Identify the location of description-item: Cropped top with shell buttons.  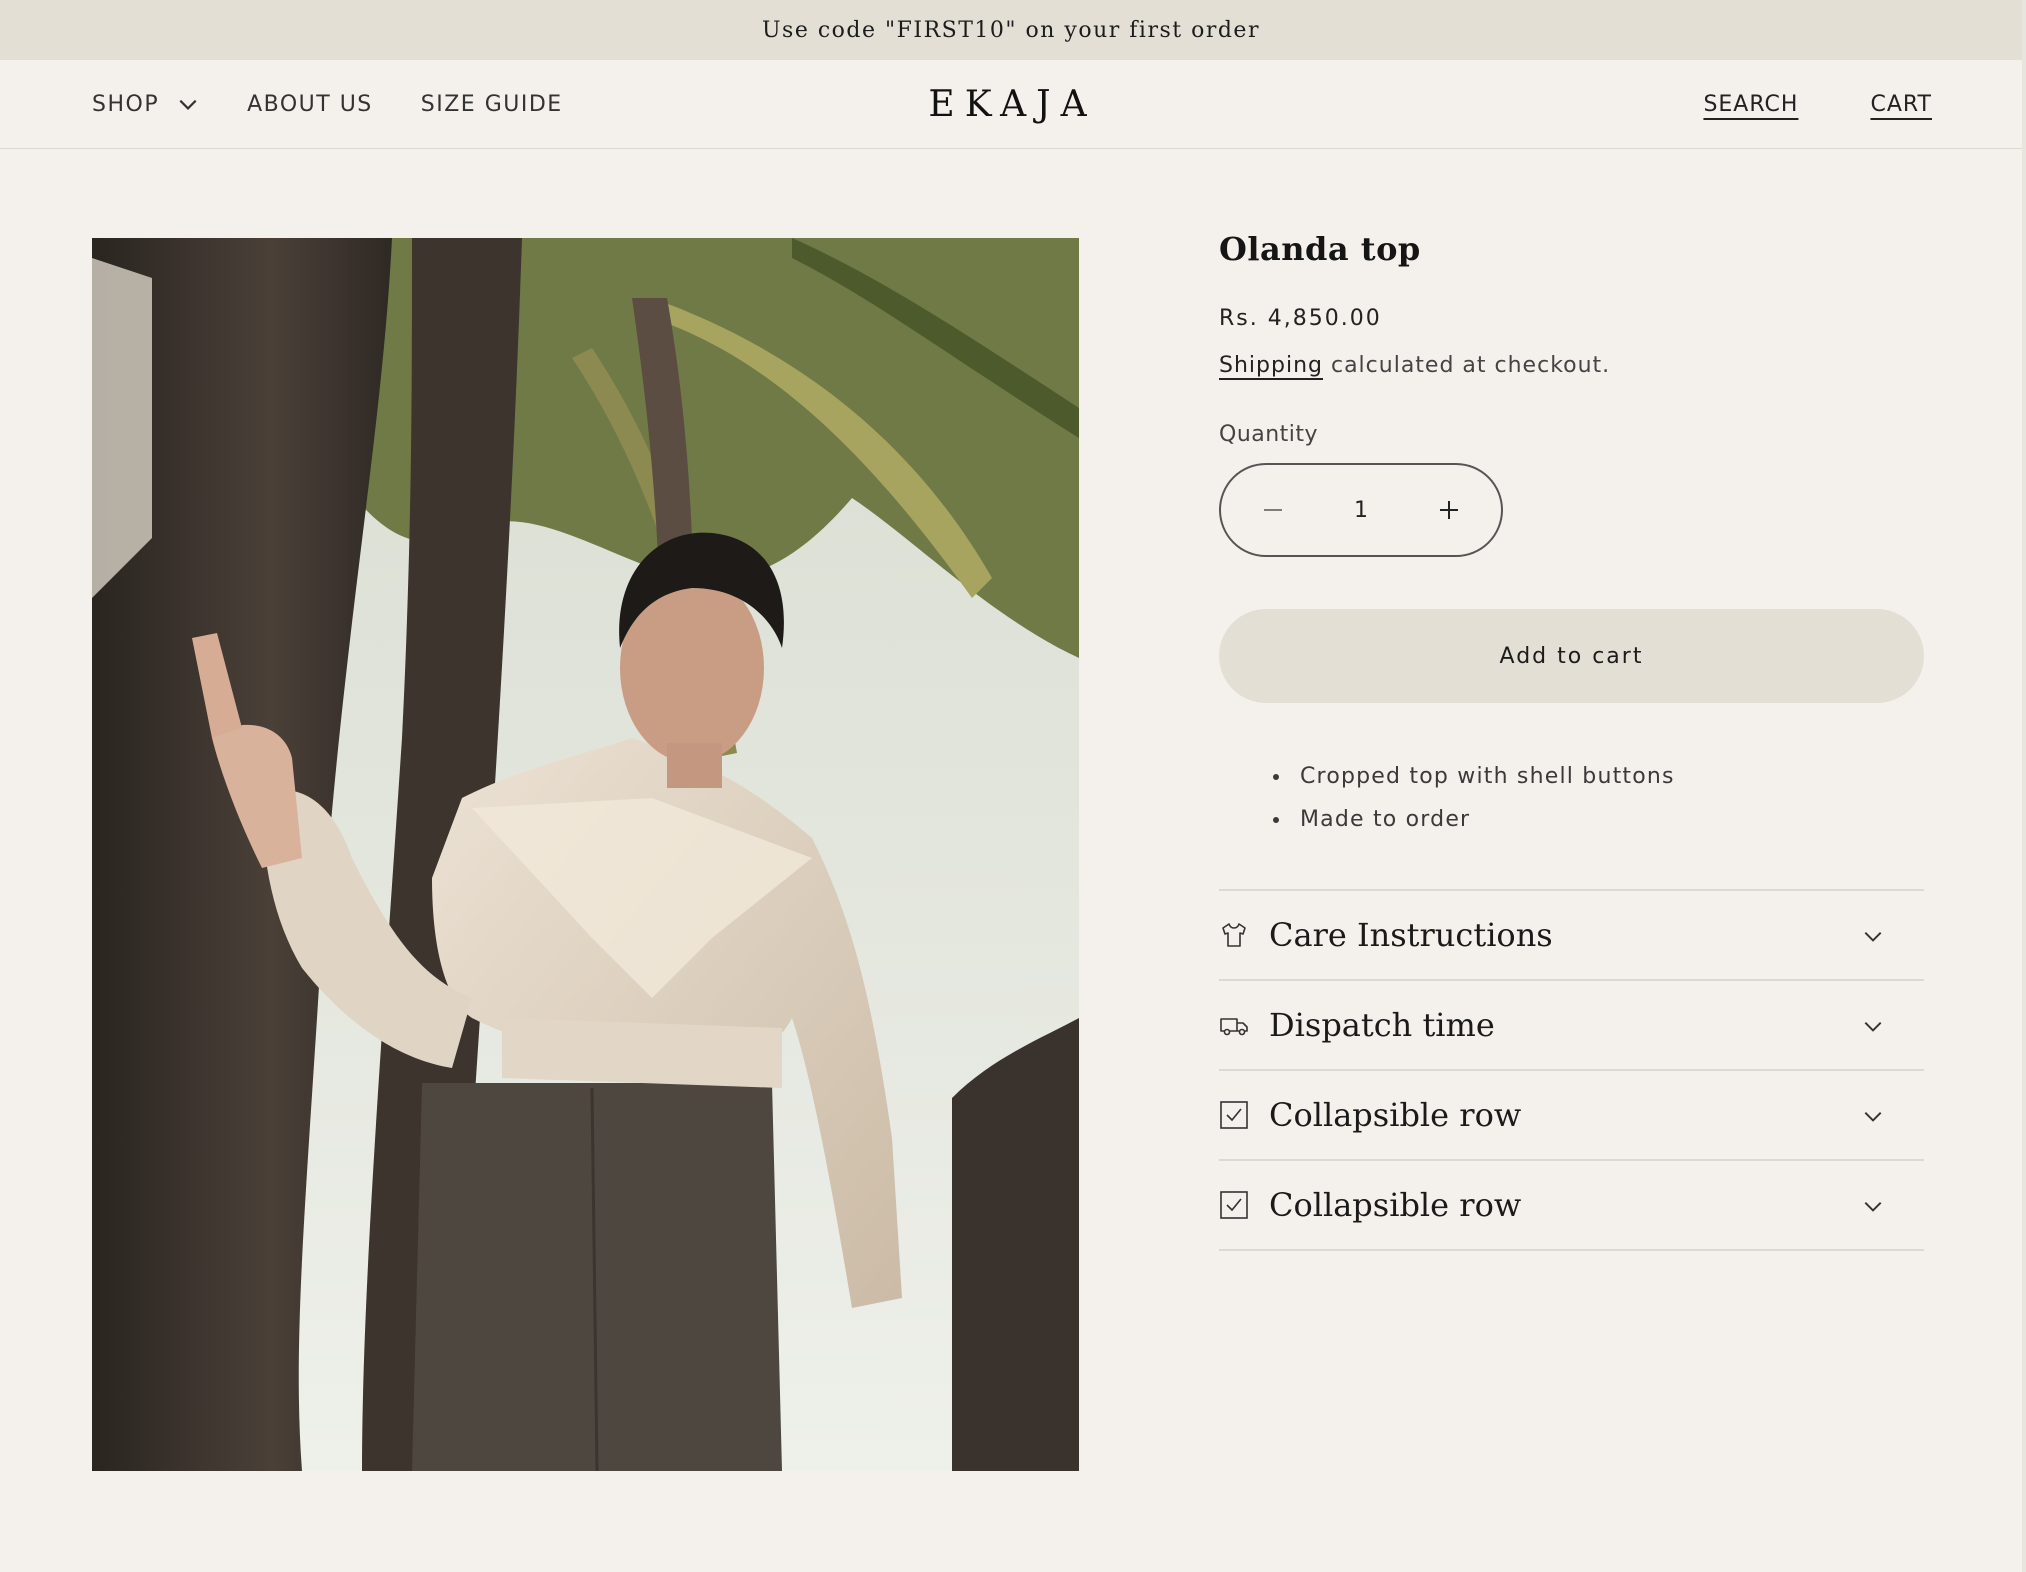
(1608, 776).